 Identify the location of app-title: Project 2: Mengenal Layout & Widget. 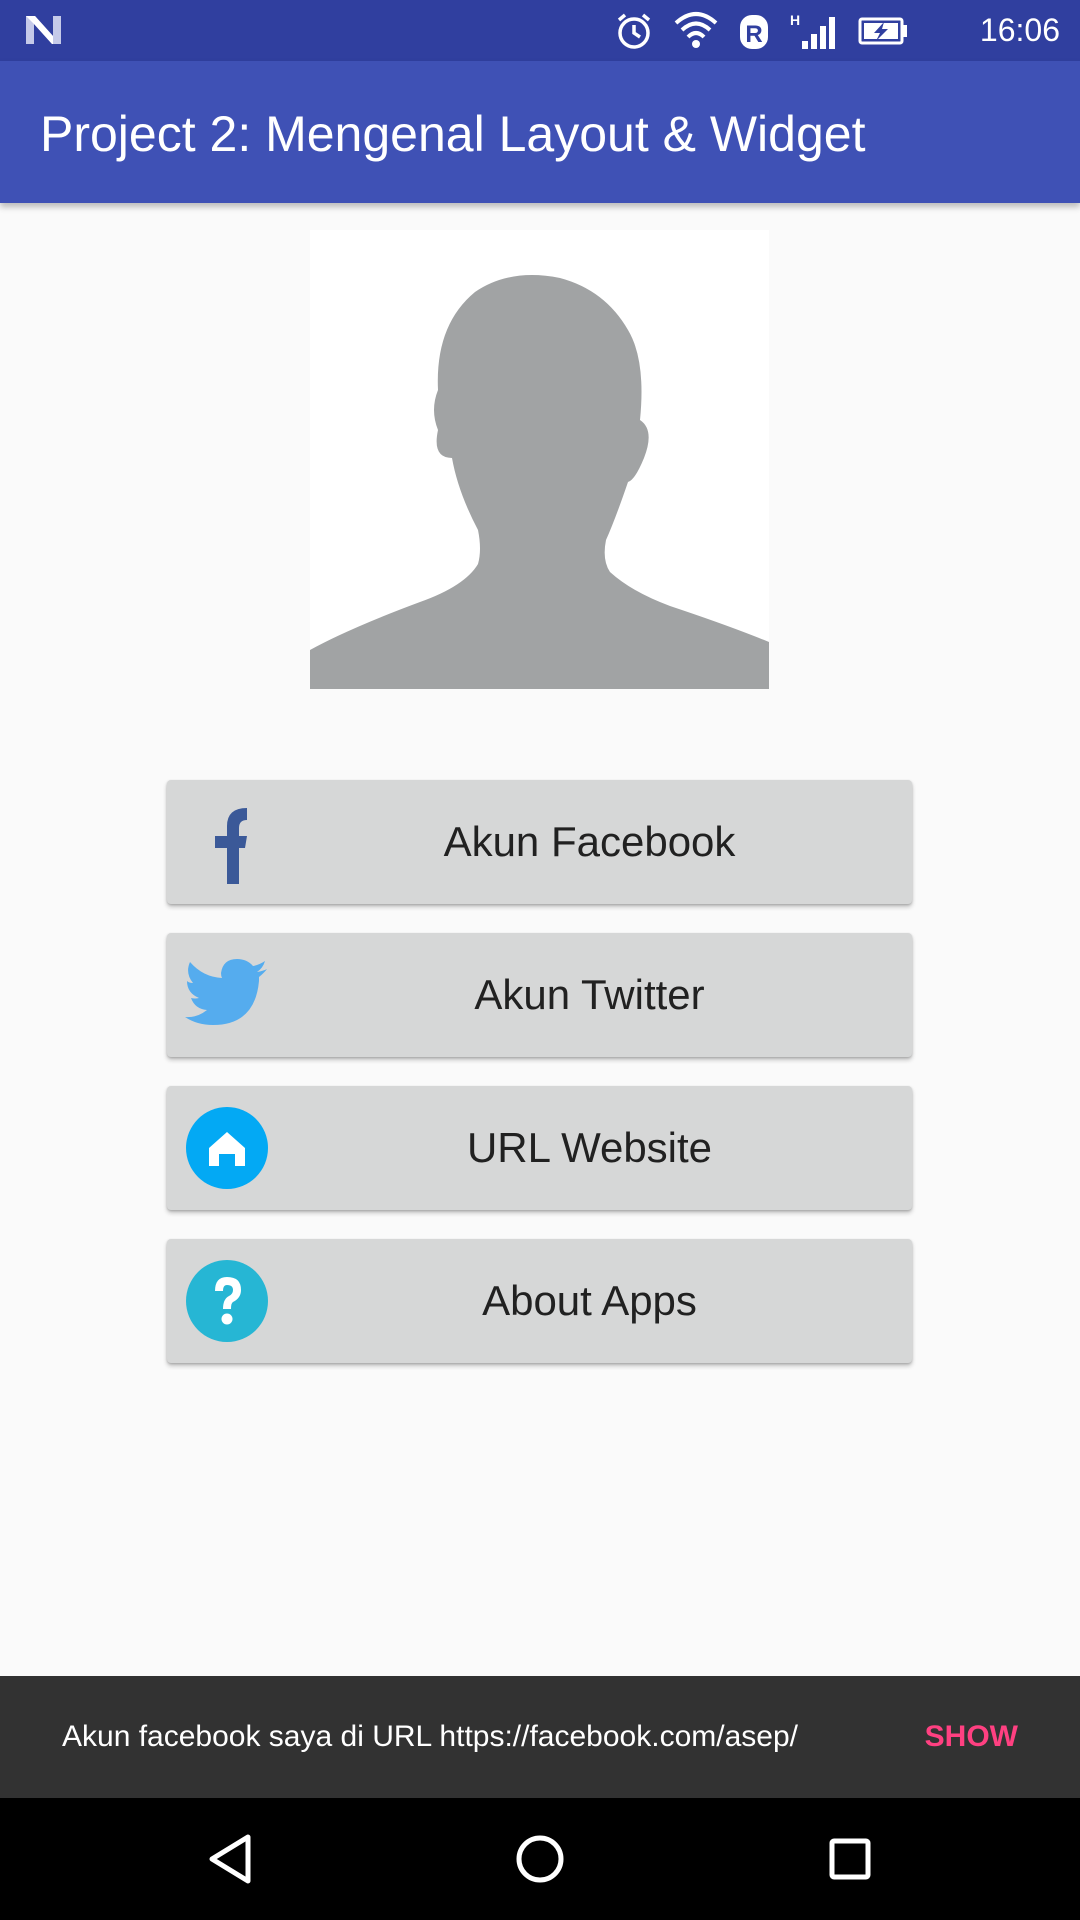
(453, 134).